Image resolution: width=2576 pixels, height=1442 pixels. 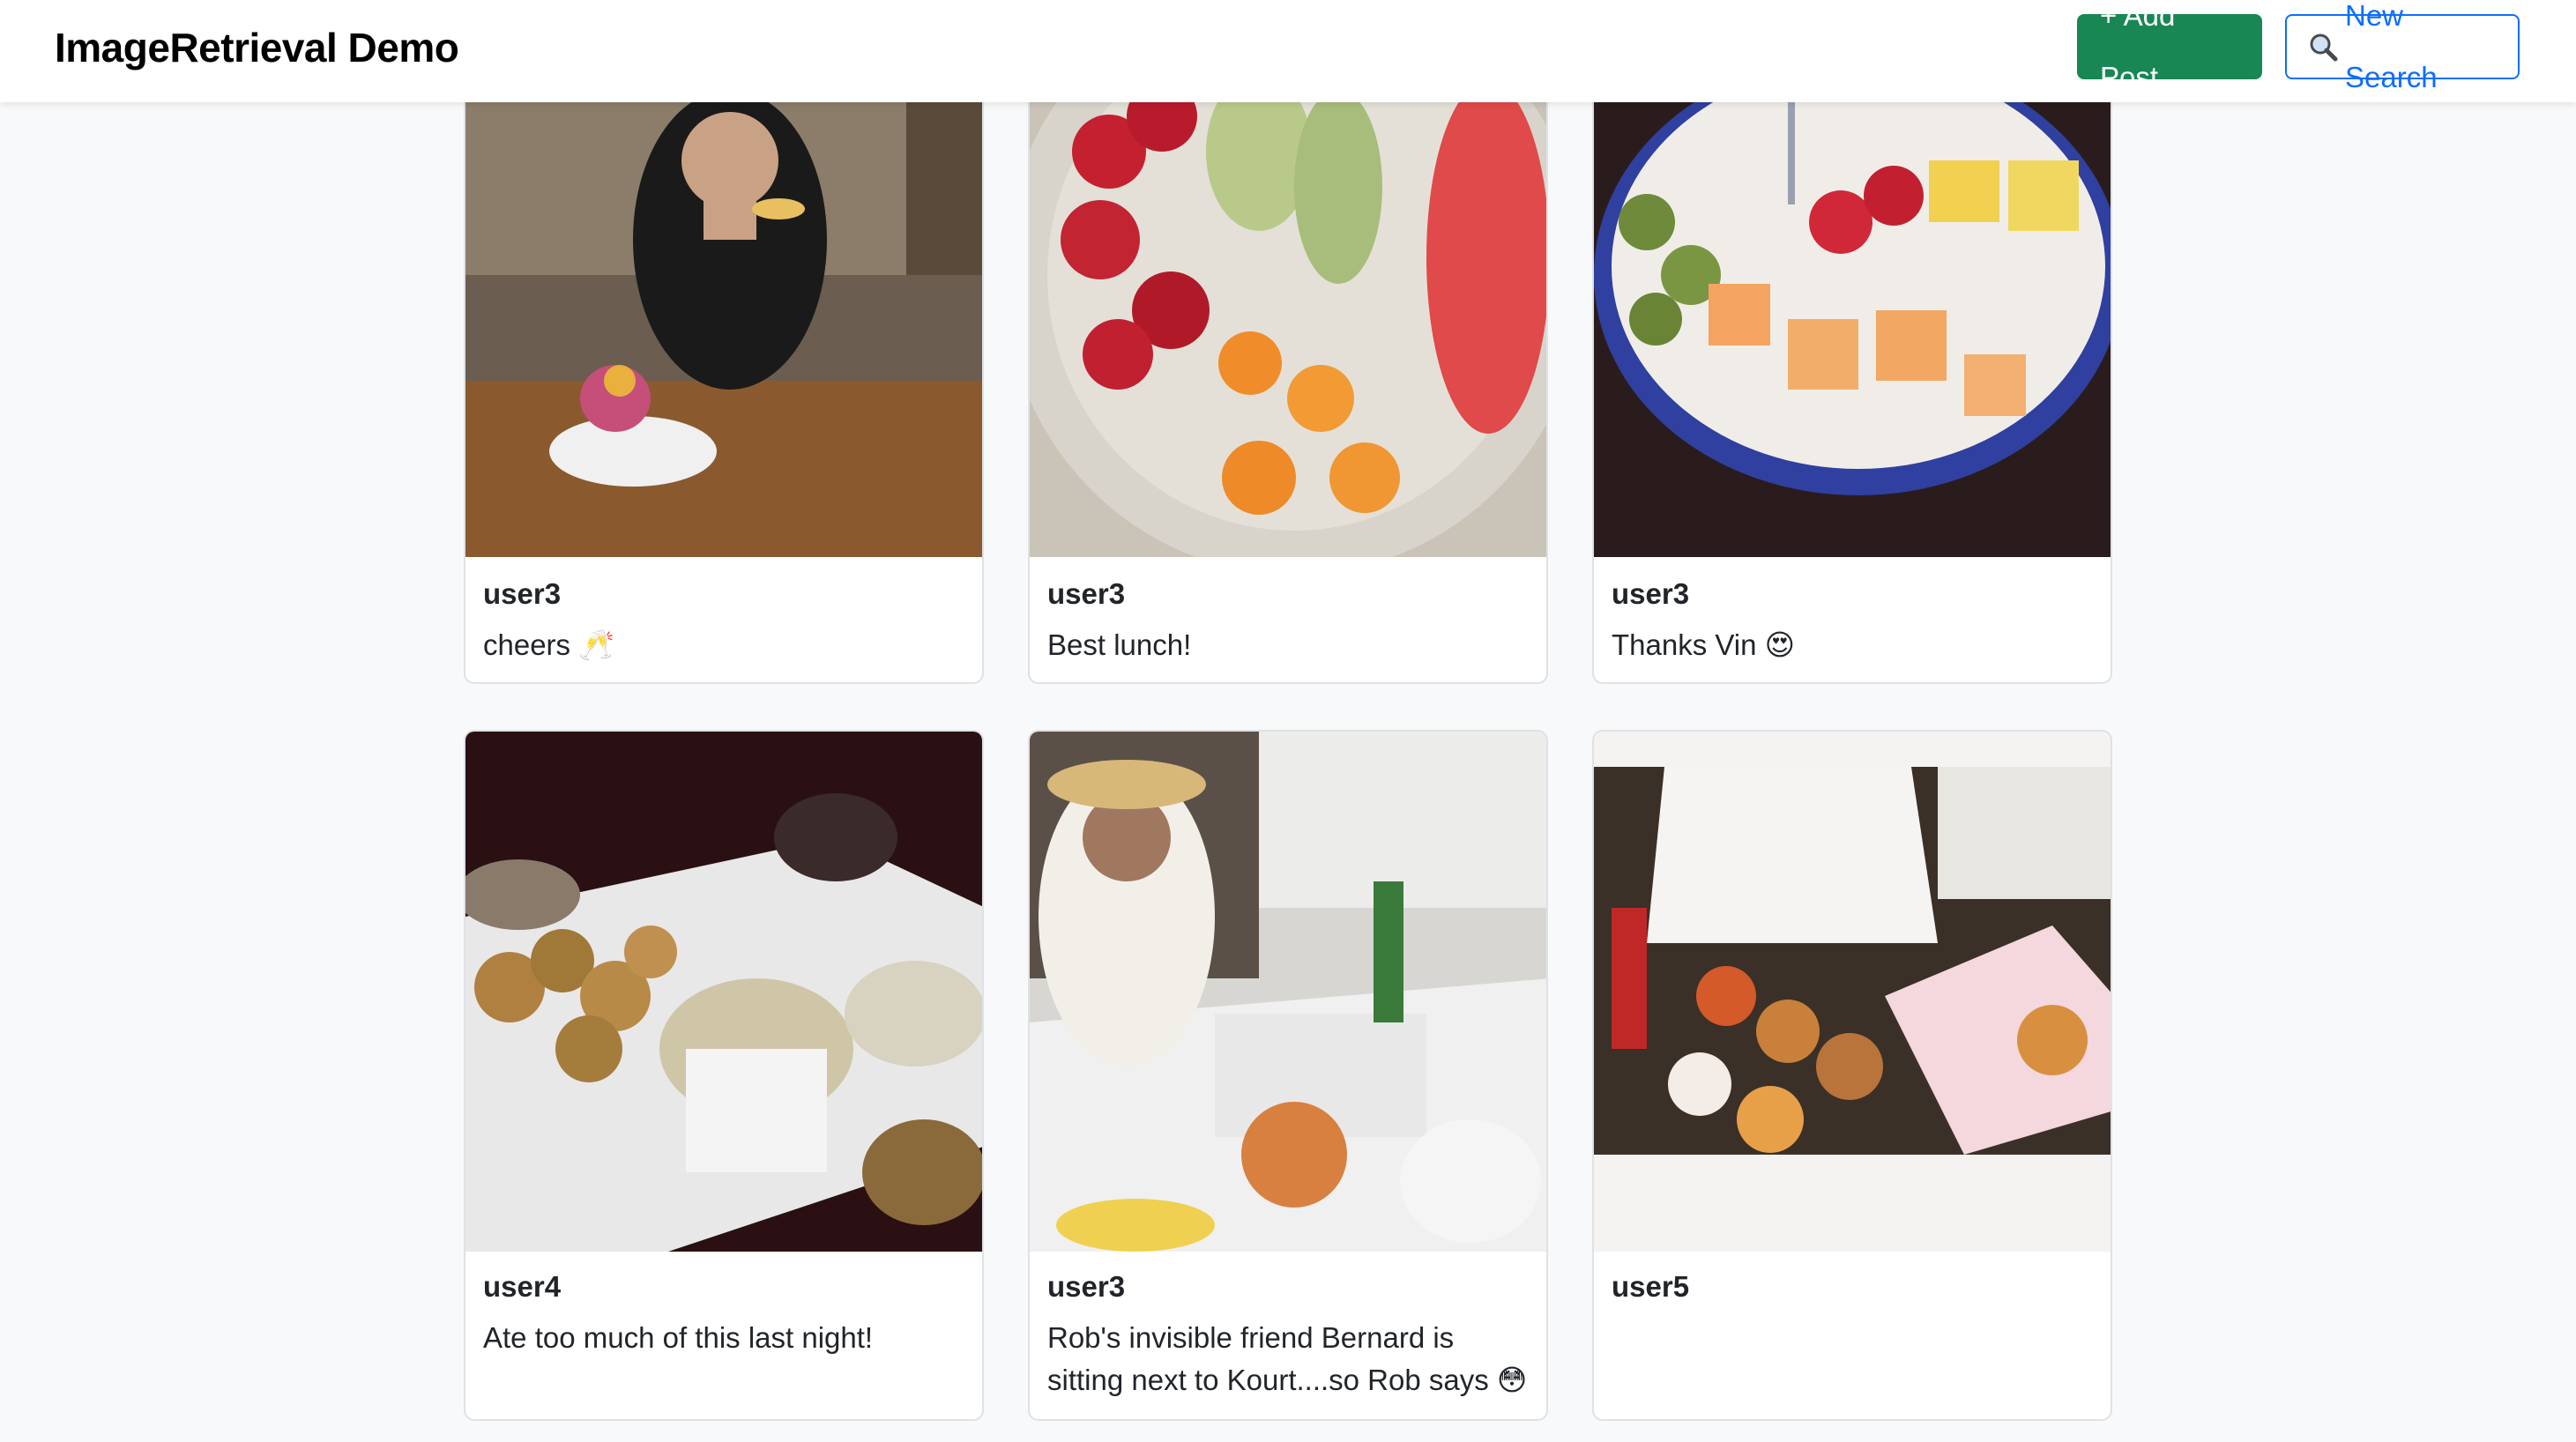 What do you see at coordinates (2323, 47) in the screenshot?
I see `magnifier-icon` at bounding box center [2323, 47].